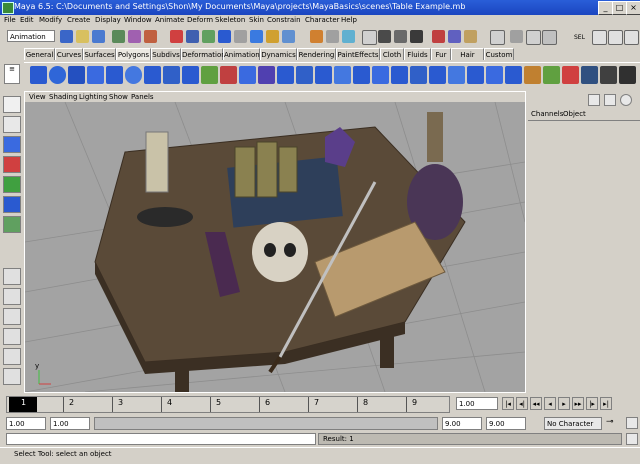  Describe the element at coordinates (348, 36) in the screenshot. I see `snap-point-icon` at that location.